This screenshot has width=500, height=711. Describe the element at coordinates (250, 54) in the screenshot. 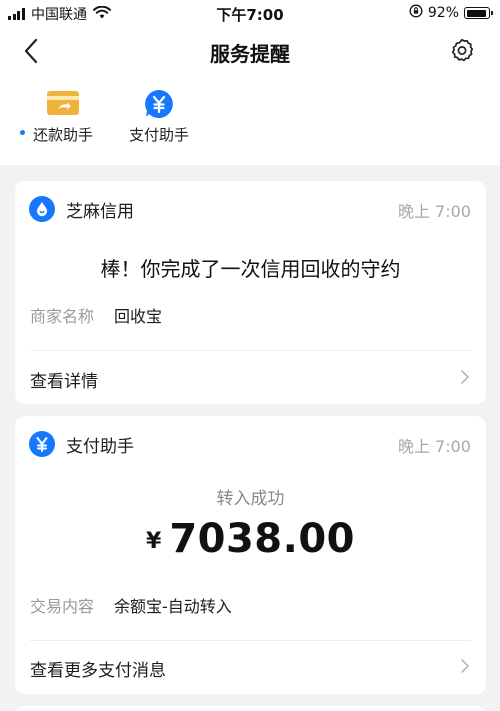

I see `page-title: 服务提醒` at that location.